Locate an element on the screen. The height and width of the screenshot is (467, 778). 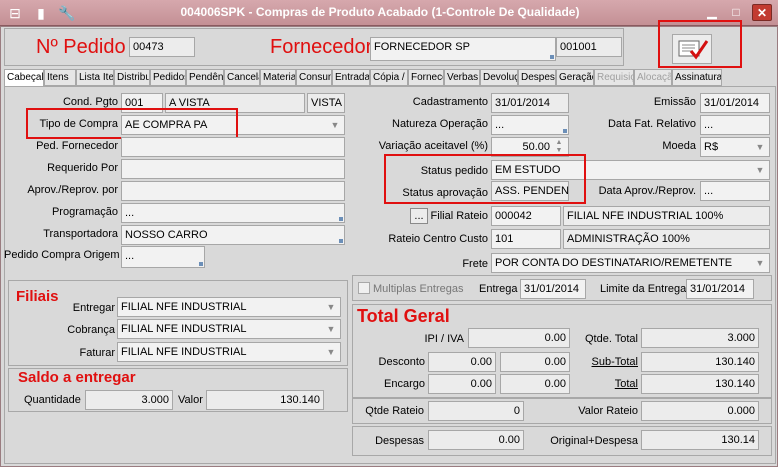
rateio-cc-code-field: 101 is located at coordinates (526, 239).